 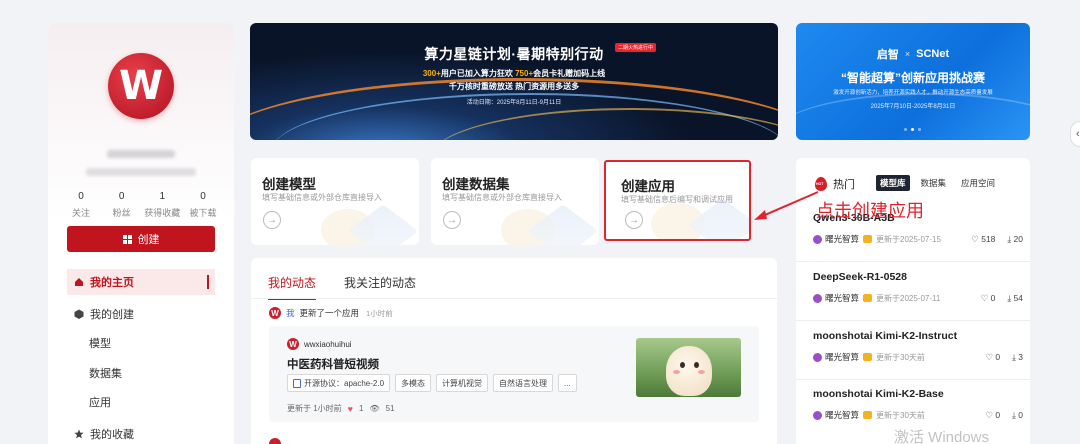 What do you see at coordinates (934, 183) in the screenshot?
I see `tab-datasets: 数据集` at bounding box center [934, 183].